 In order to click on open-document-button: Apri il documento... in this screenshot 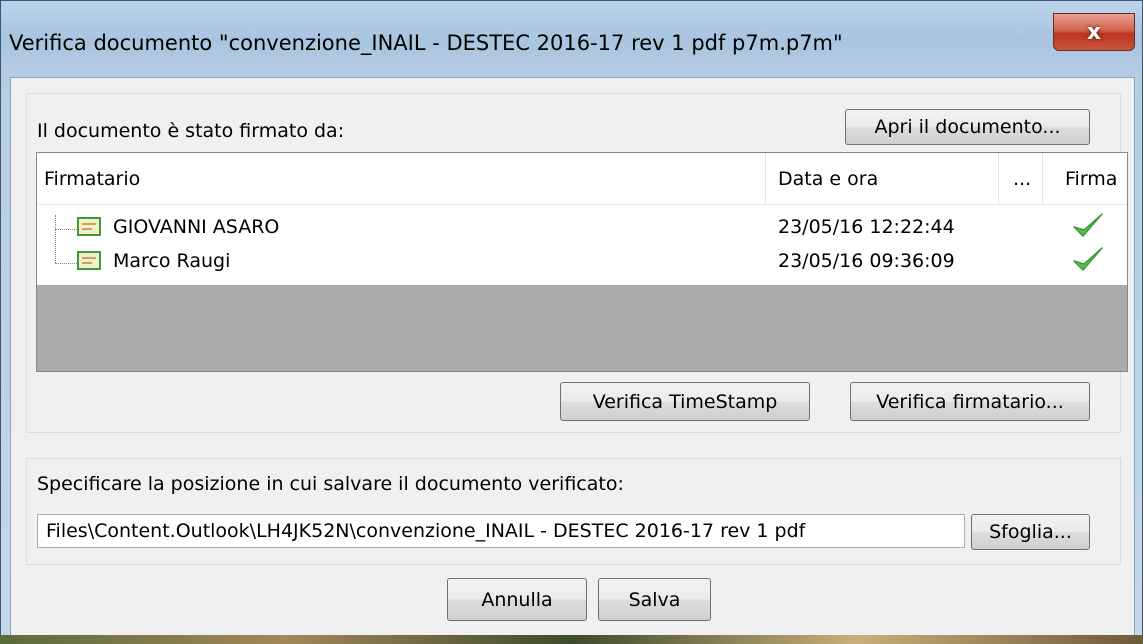, I will do `click(967, 127)`.